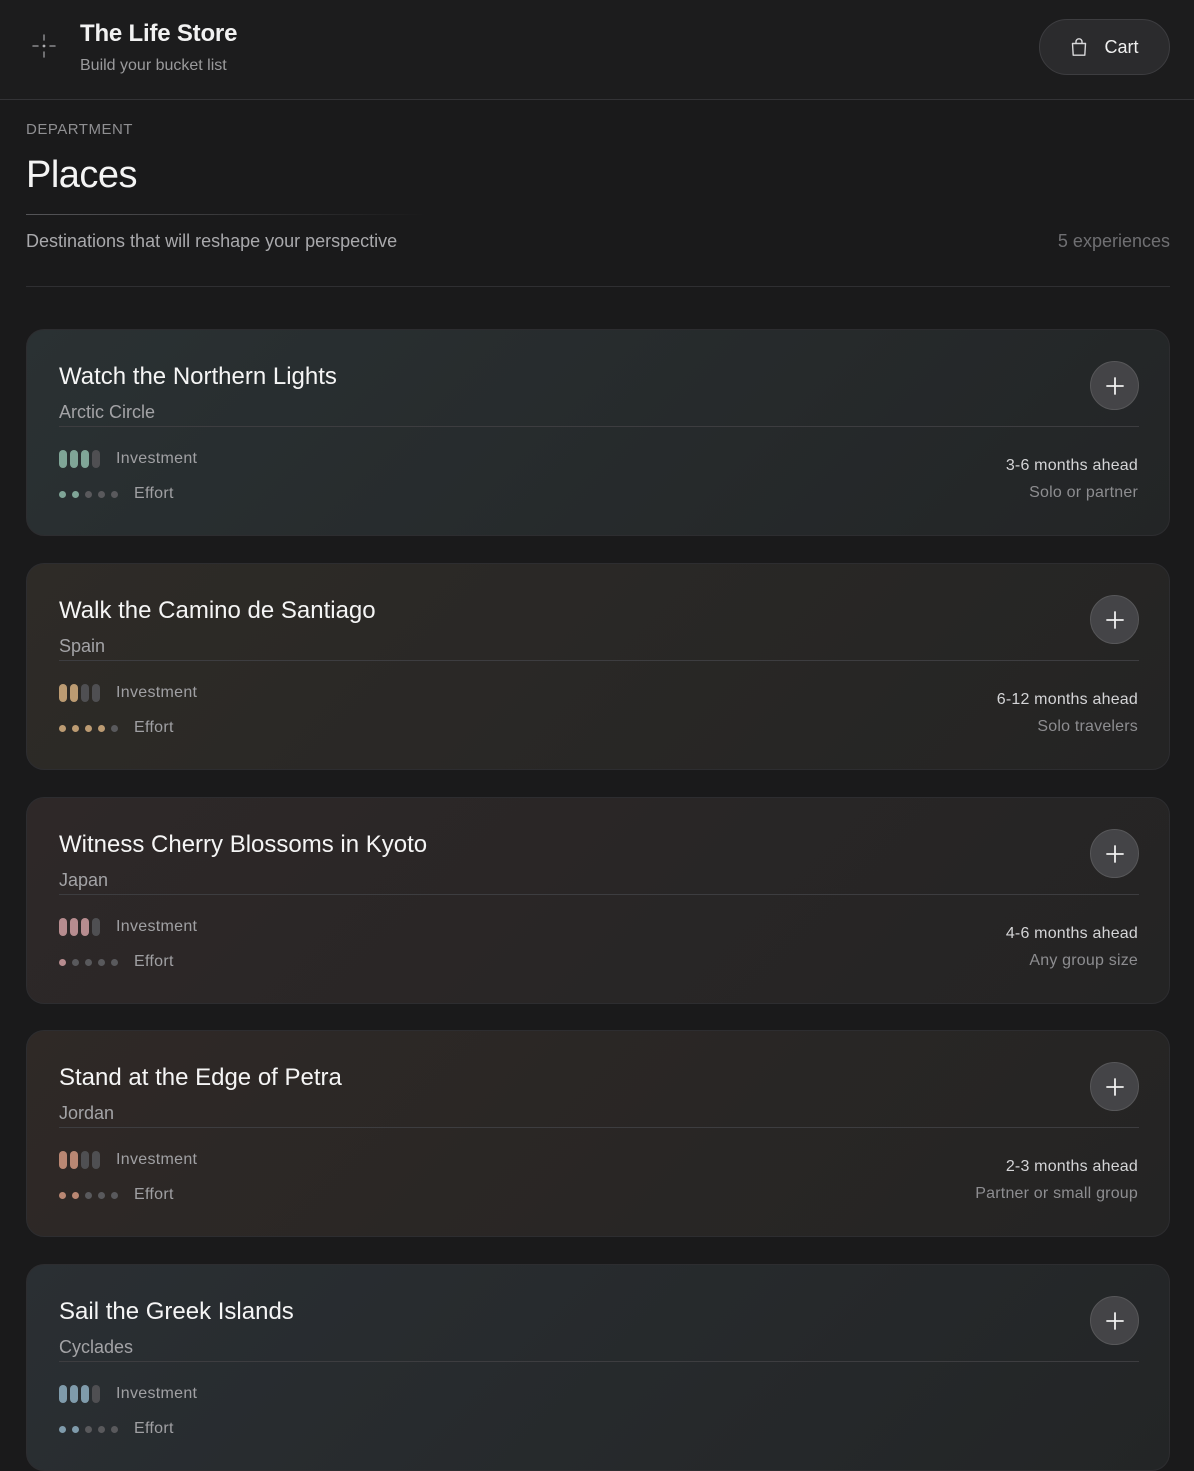 The image size is (1194, 1471). What do you see at coordinates (1071, 933) in the screenshot?
I see `booking-timeframe: 4-6 months ahead` at bounding box center [1071, 933].